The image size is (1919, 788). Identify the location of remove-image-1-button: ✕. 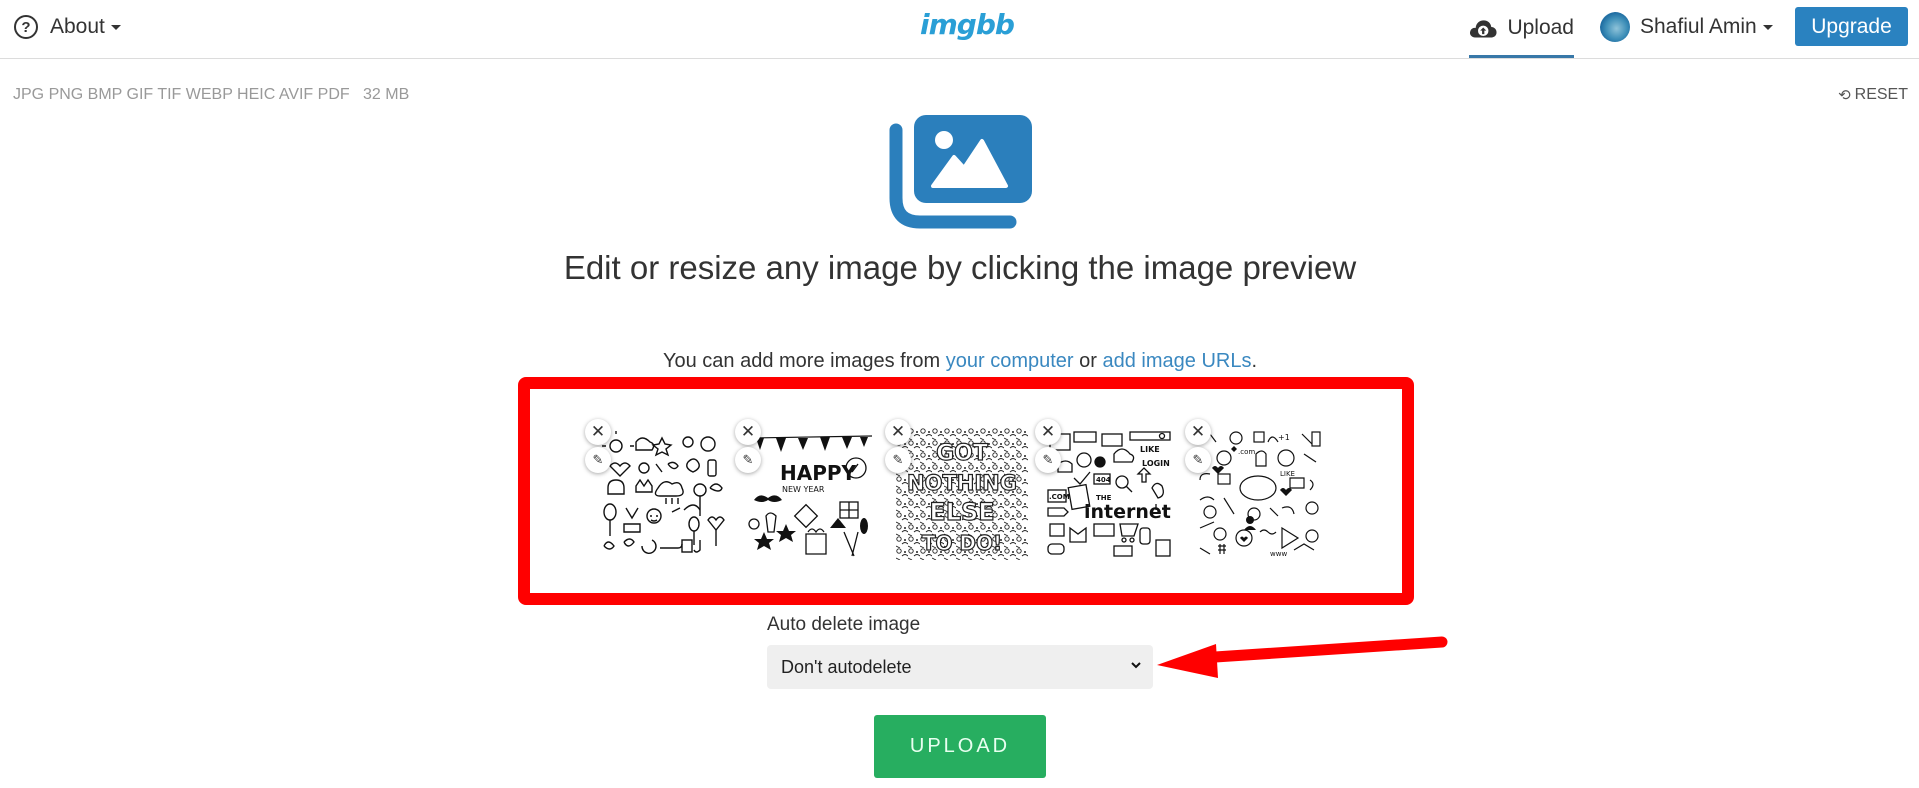
(598, 432).